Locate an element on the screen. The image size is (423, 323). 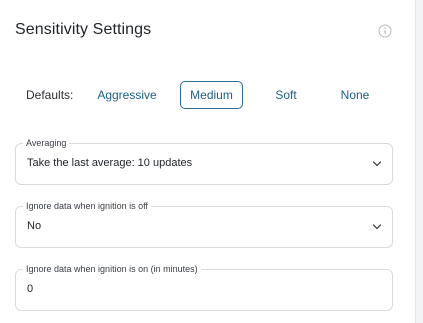
averaging-value: Take the last average: 10 updates is located at coordinates (110, 163).